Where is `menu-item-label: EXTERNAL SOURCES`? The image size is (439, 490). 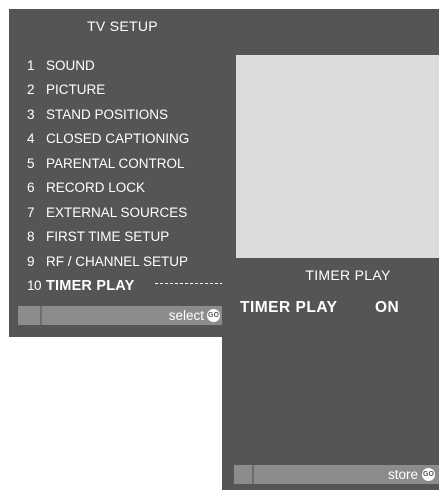
menu-item-label: EXTERNAL SOURCES is located at coordinates (117, 212).